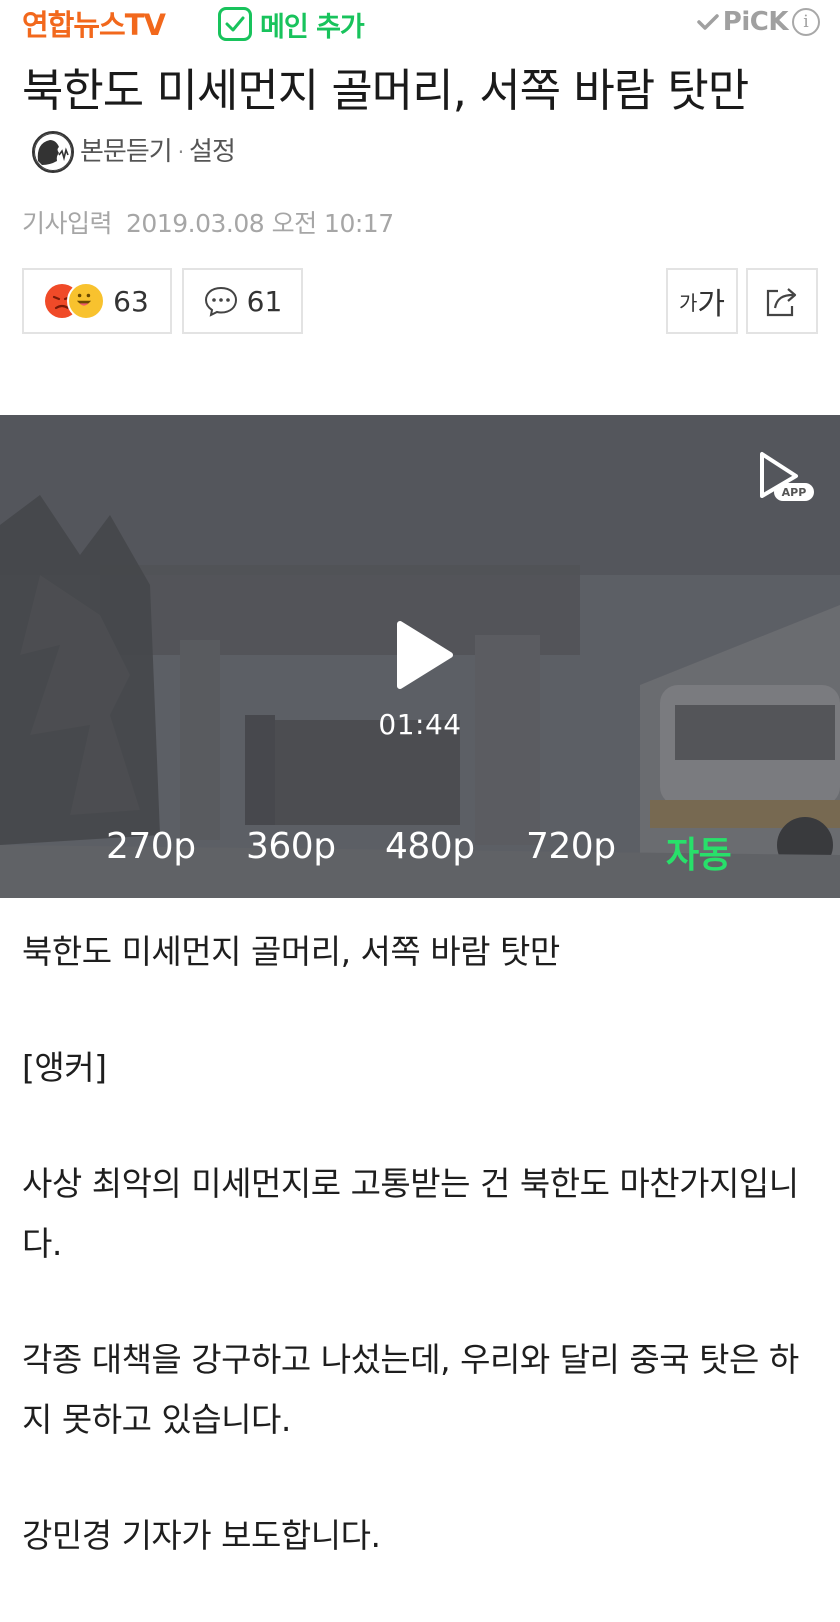 The width and height of the screenshot is (840, 1622). I want to click on top-bar: 연합뉴스TV 메인 추가 PiCK i, so click(420, 24).